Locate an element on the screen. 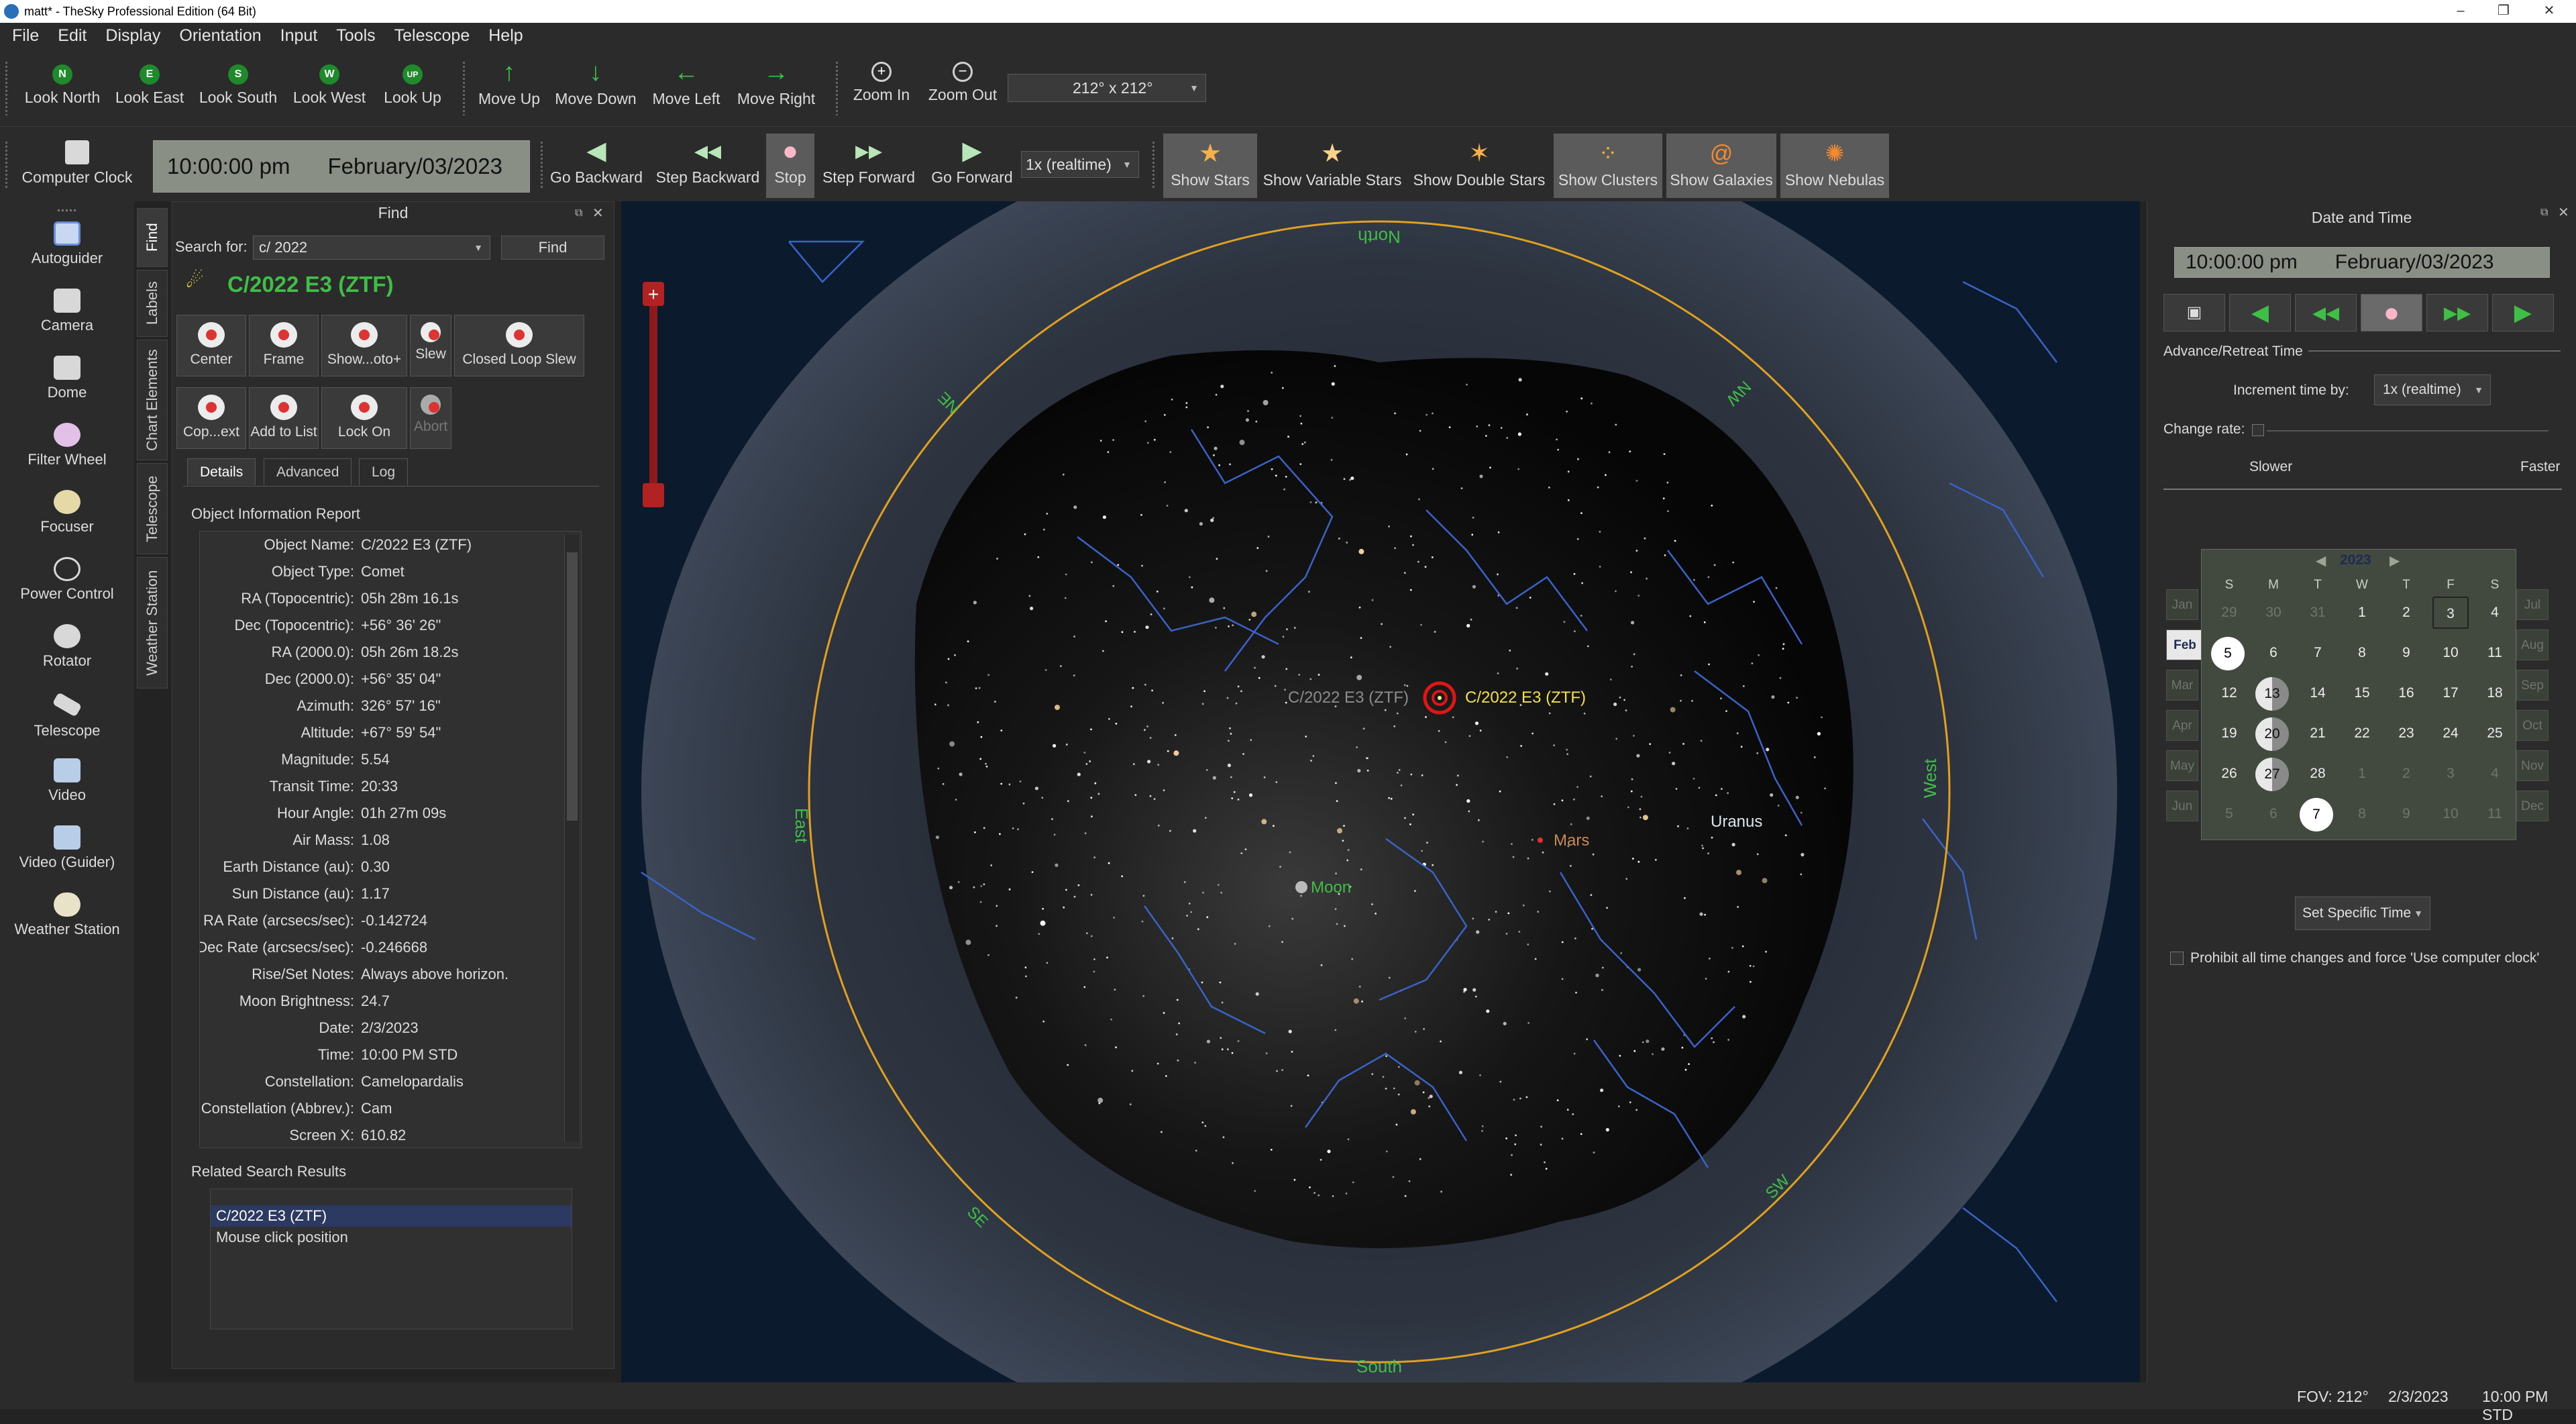 The image size is (2576, 1424). month-tab: Aug is located at coordinates (2532, 644).